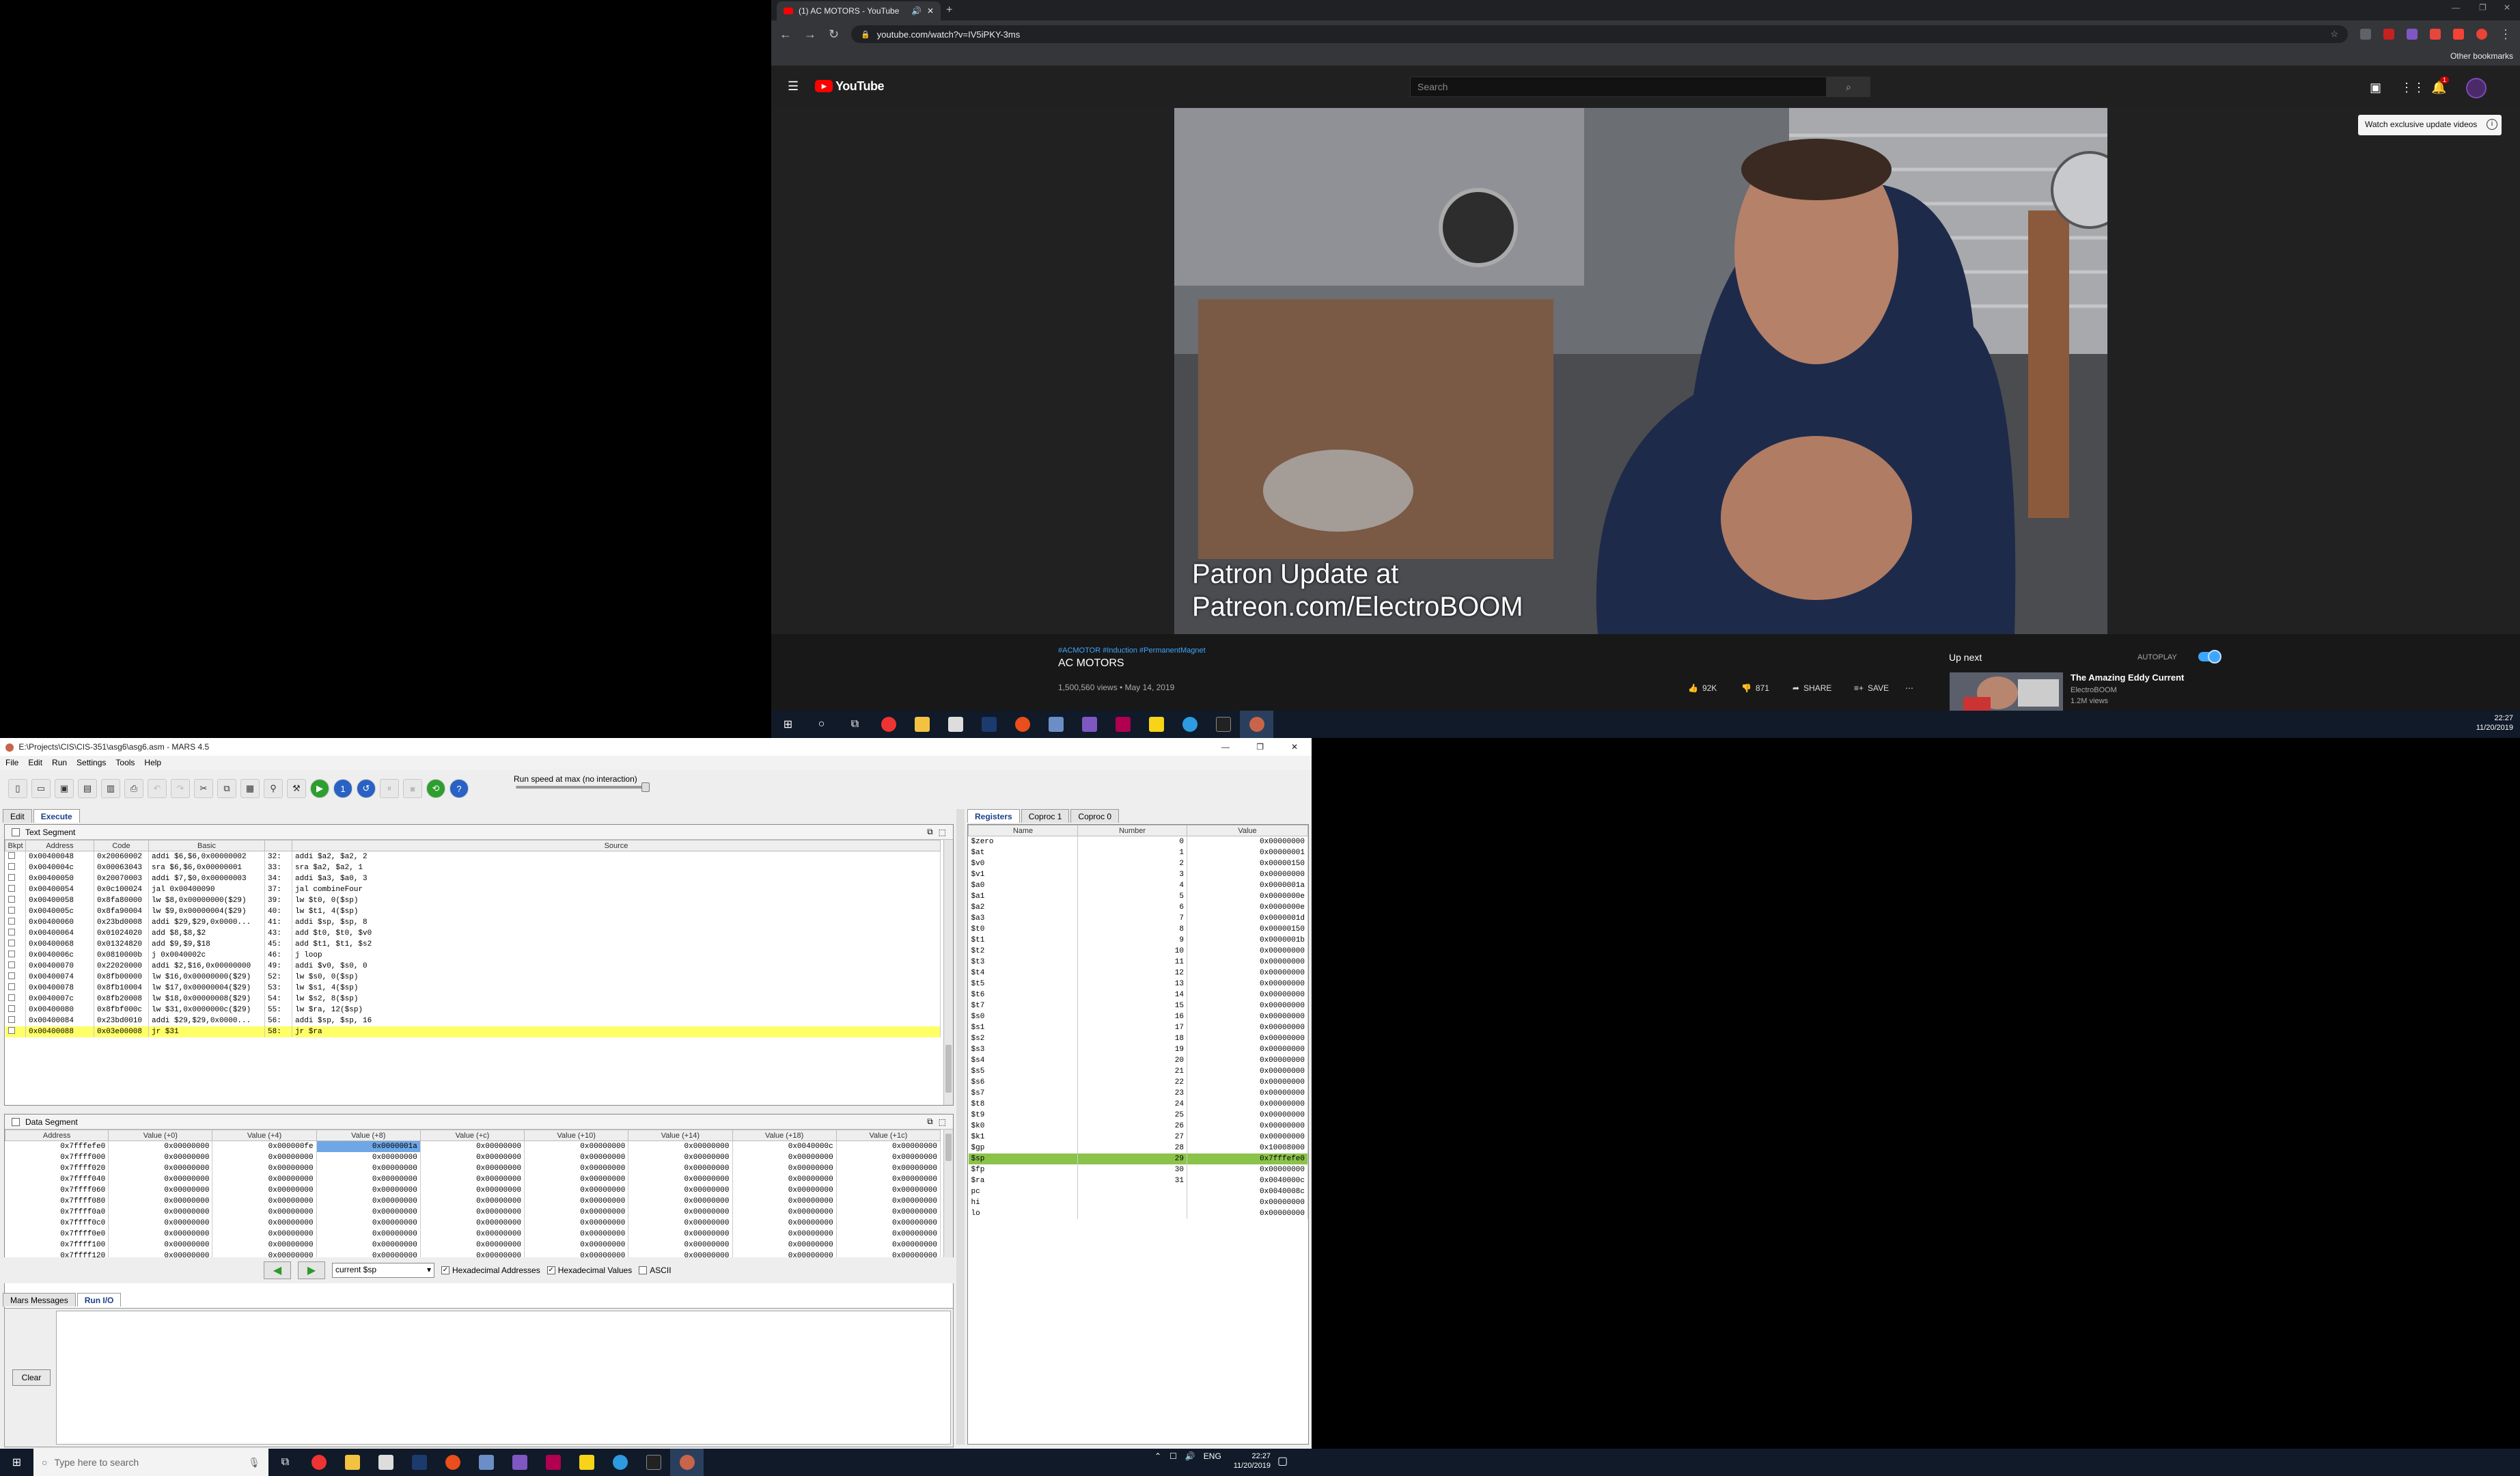 The width and height of the screenshot is (2520, 1476). Describe the element at coordinates (583, 787) in the screenshot. I see `run-speed-slider` at that location.